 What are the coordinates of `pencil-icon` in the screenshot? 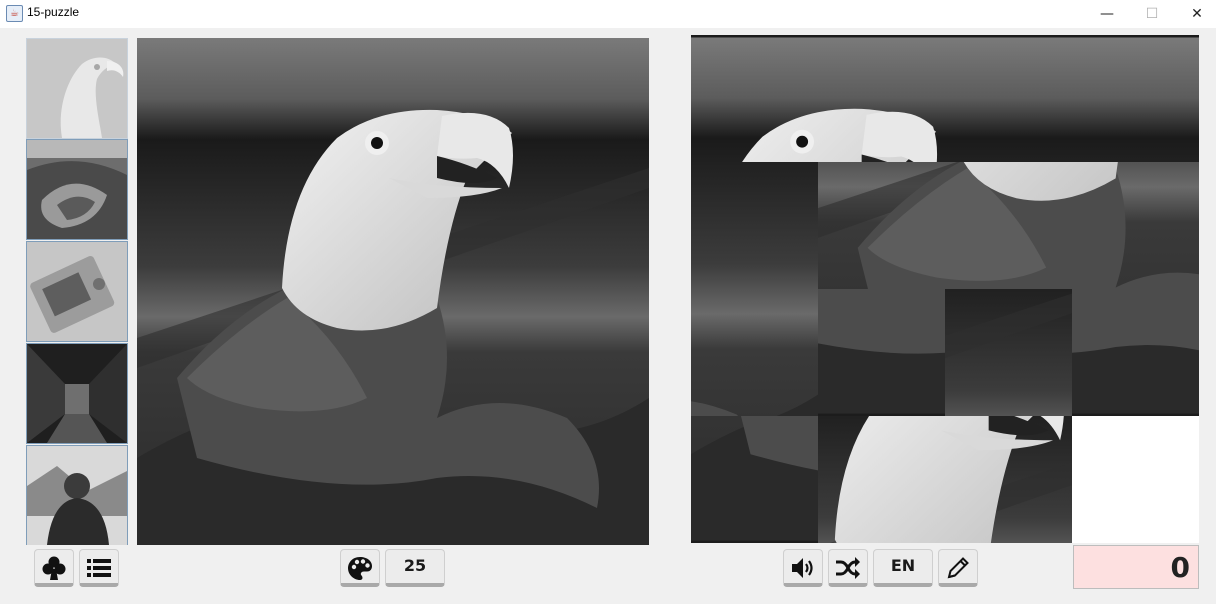 It's located at (958, 568).